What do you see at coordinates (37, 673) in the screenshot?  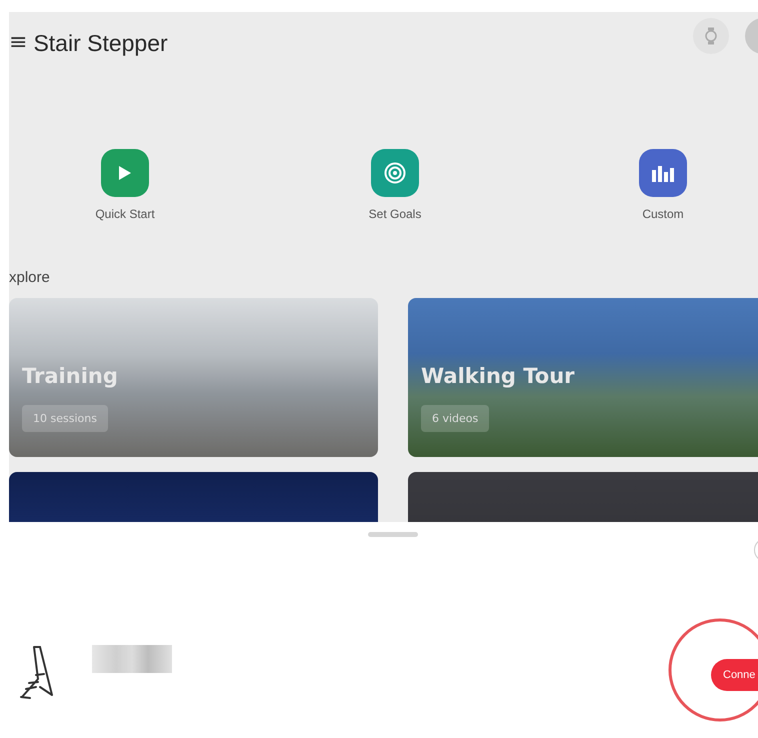 I see `stair-stepper-drawing` at bounding box center [37, 673].